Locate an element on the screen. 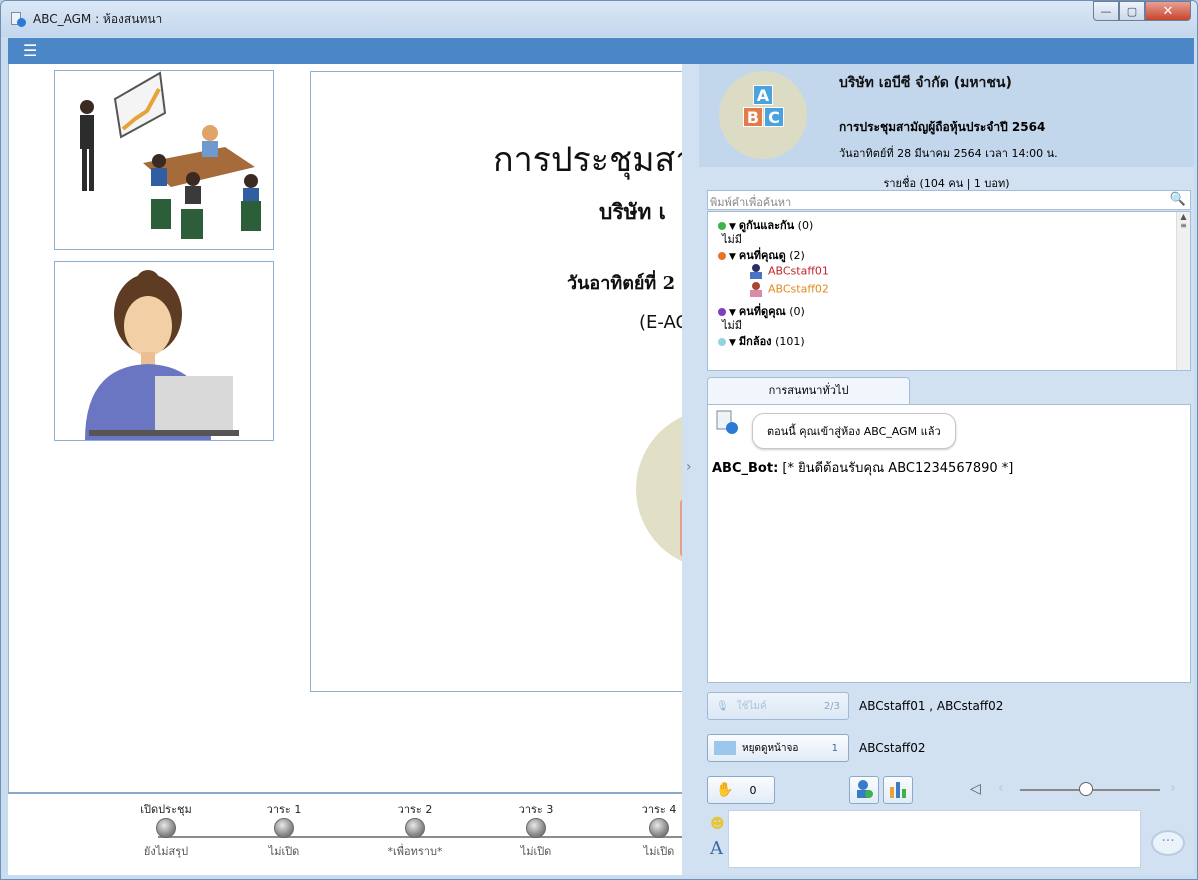 The height and width of the screenshot is (880, 1198). search-input: พิมพ์คำเพื่อค้นหา 🔍 is located at coordinates (949, 200).